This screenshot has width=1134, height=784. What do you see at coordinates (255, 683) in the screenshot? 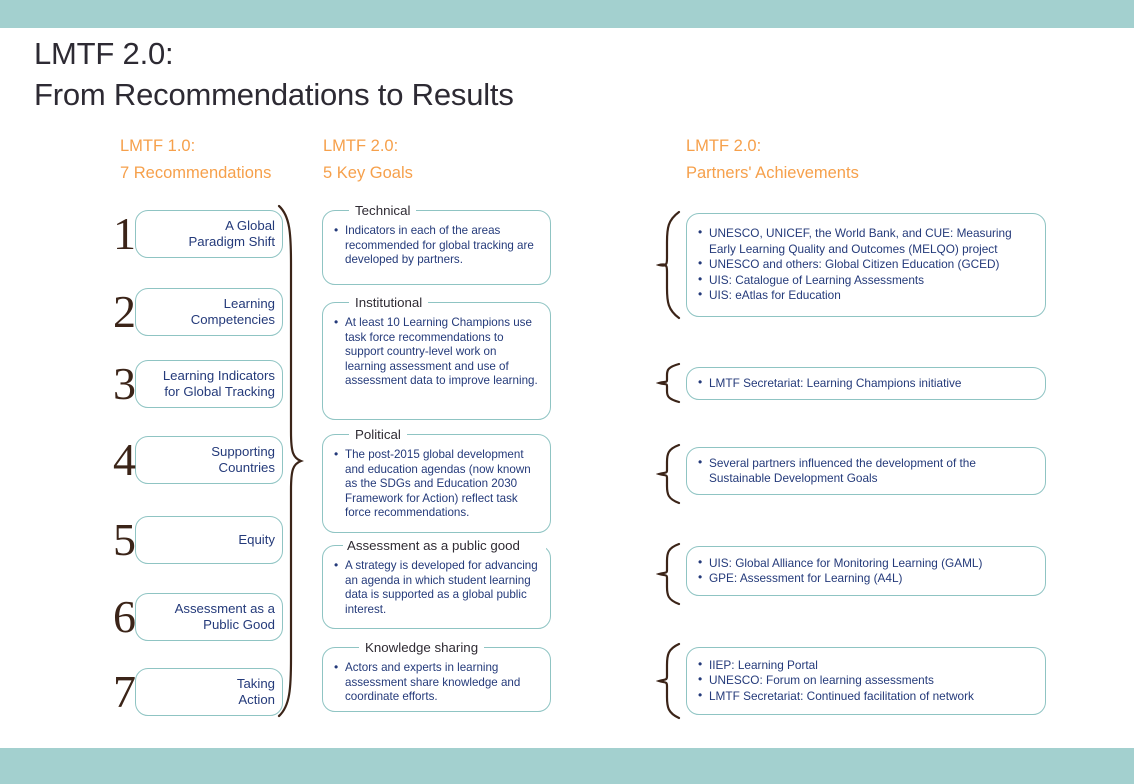
I see `recommendation-label-7-line-1: Taking` at bounding box center [255, 683].